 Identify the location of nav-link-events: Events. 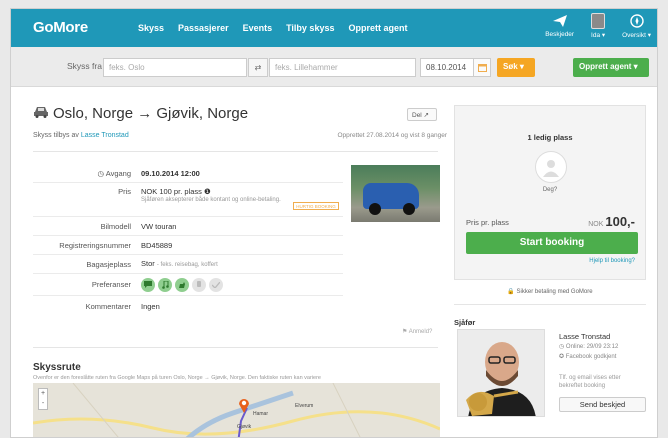
(258, 28).